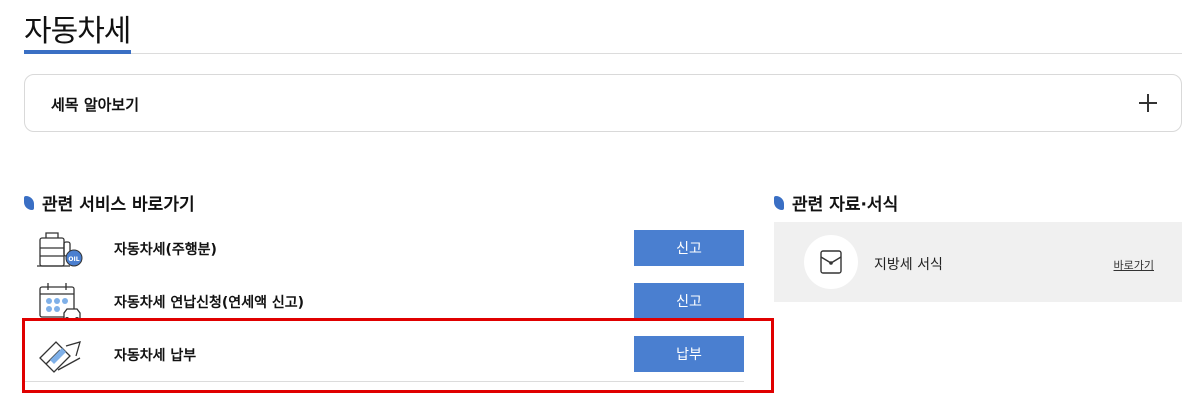 The image size is (1182, 420). What do you see at coordinates (845, 205) in the screenshot?
I see `related-forms-title-text: 관련 자료·서식` at bounding box center [845, 205].